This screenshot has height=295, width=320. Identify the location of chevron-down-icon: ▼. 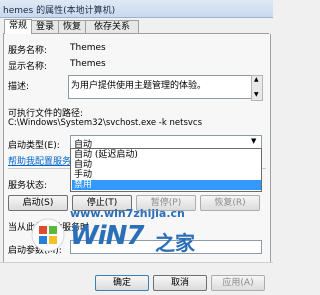
(253, 141).